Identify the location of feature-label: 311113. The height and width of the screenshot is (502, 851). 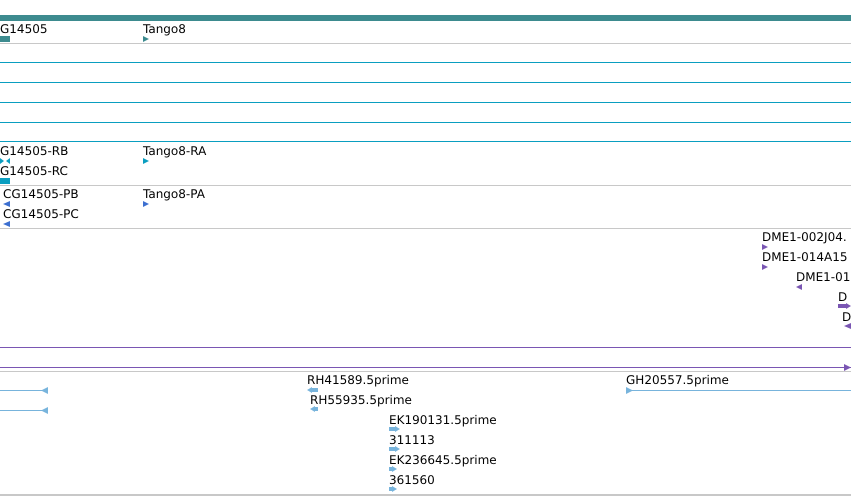
(412, 440).